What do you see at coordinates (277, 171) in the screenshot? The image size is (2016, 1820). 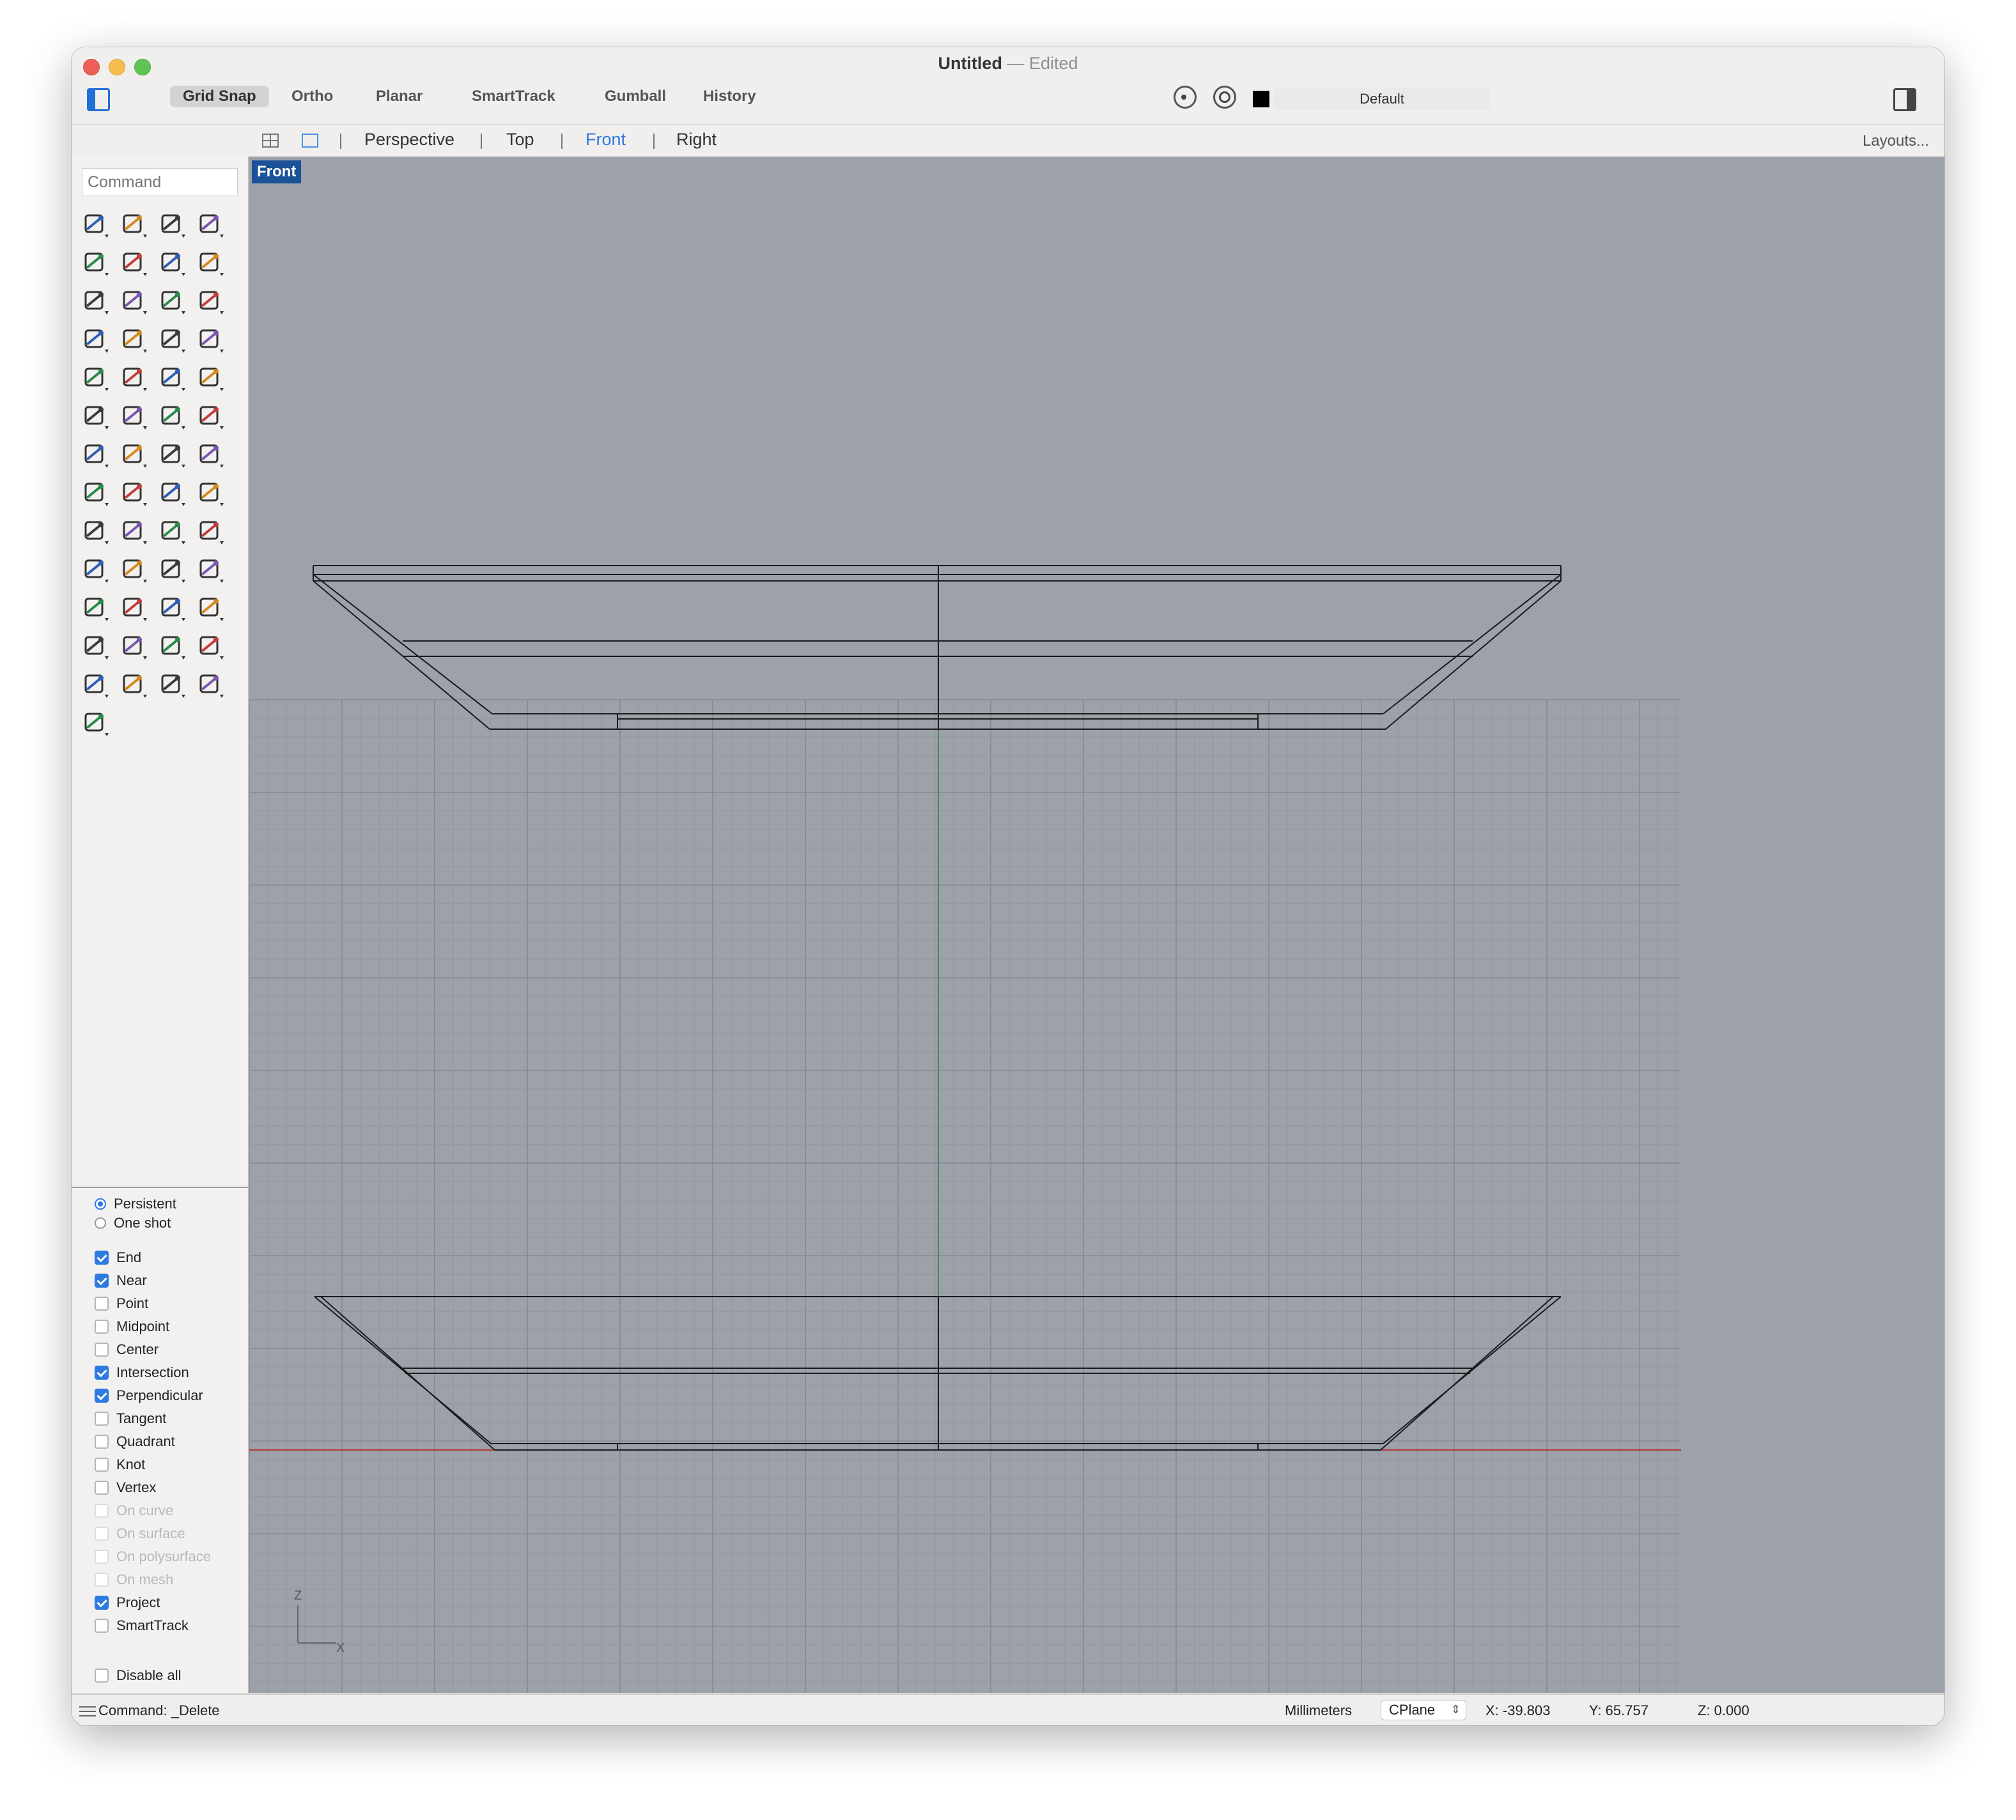 I see `viewport-name-label: Front` at bounding box center [277, 171].